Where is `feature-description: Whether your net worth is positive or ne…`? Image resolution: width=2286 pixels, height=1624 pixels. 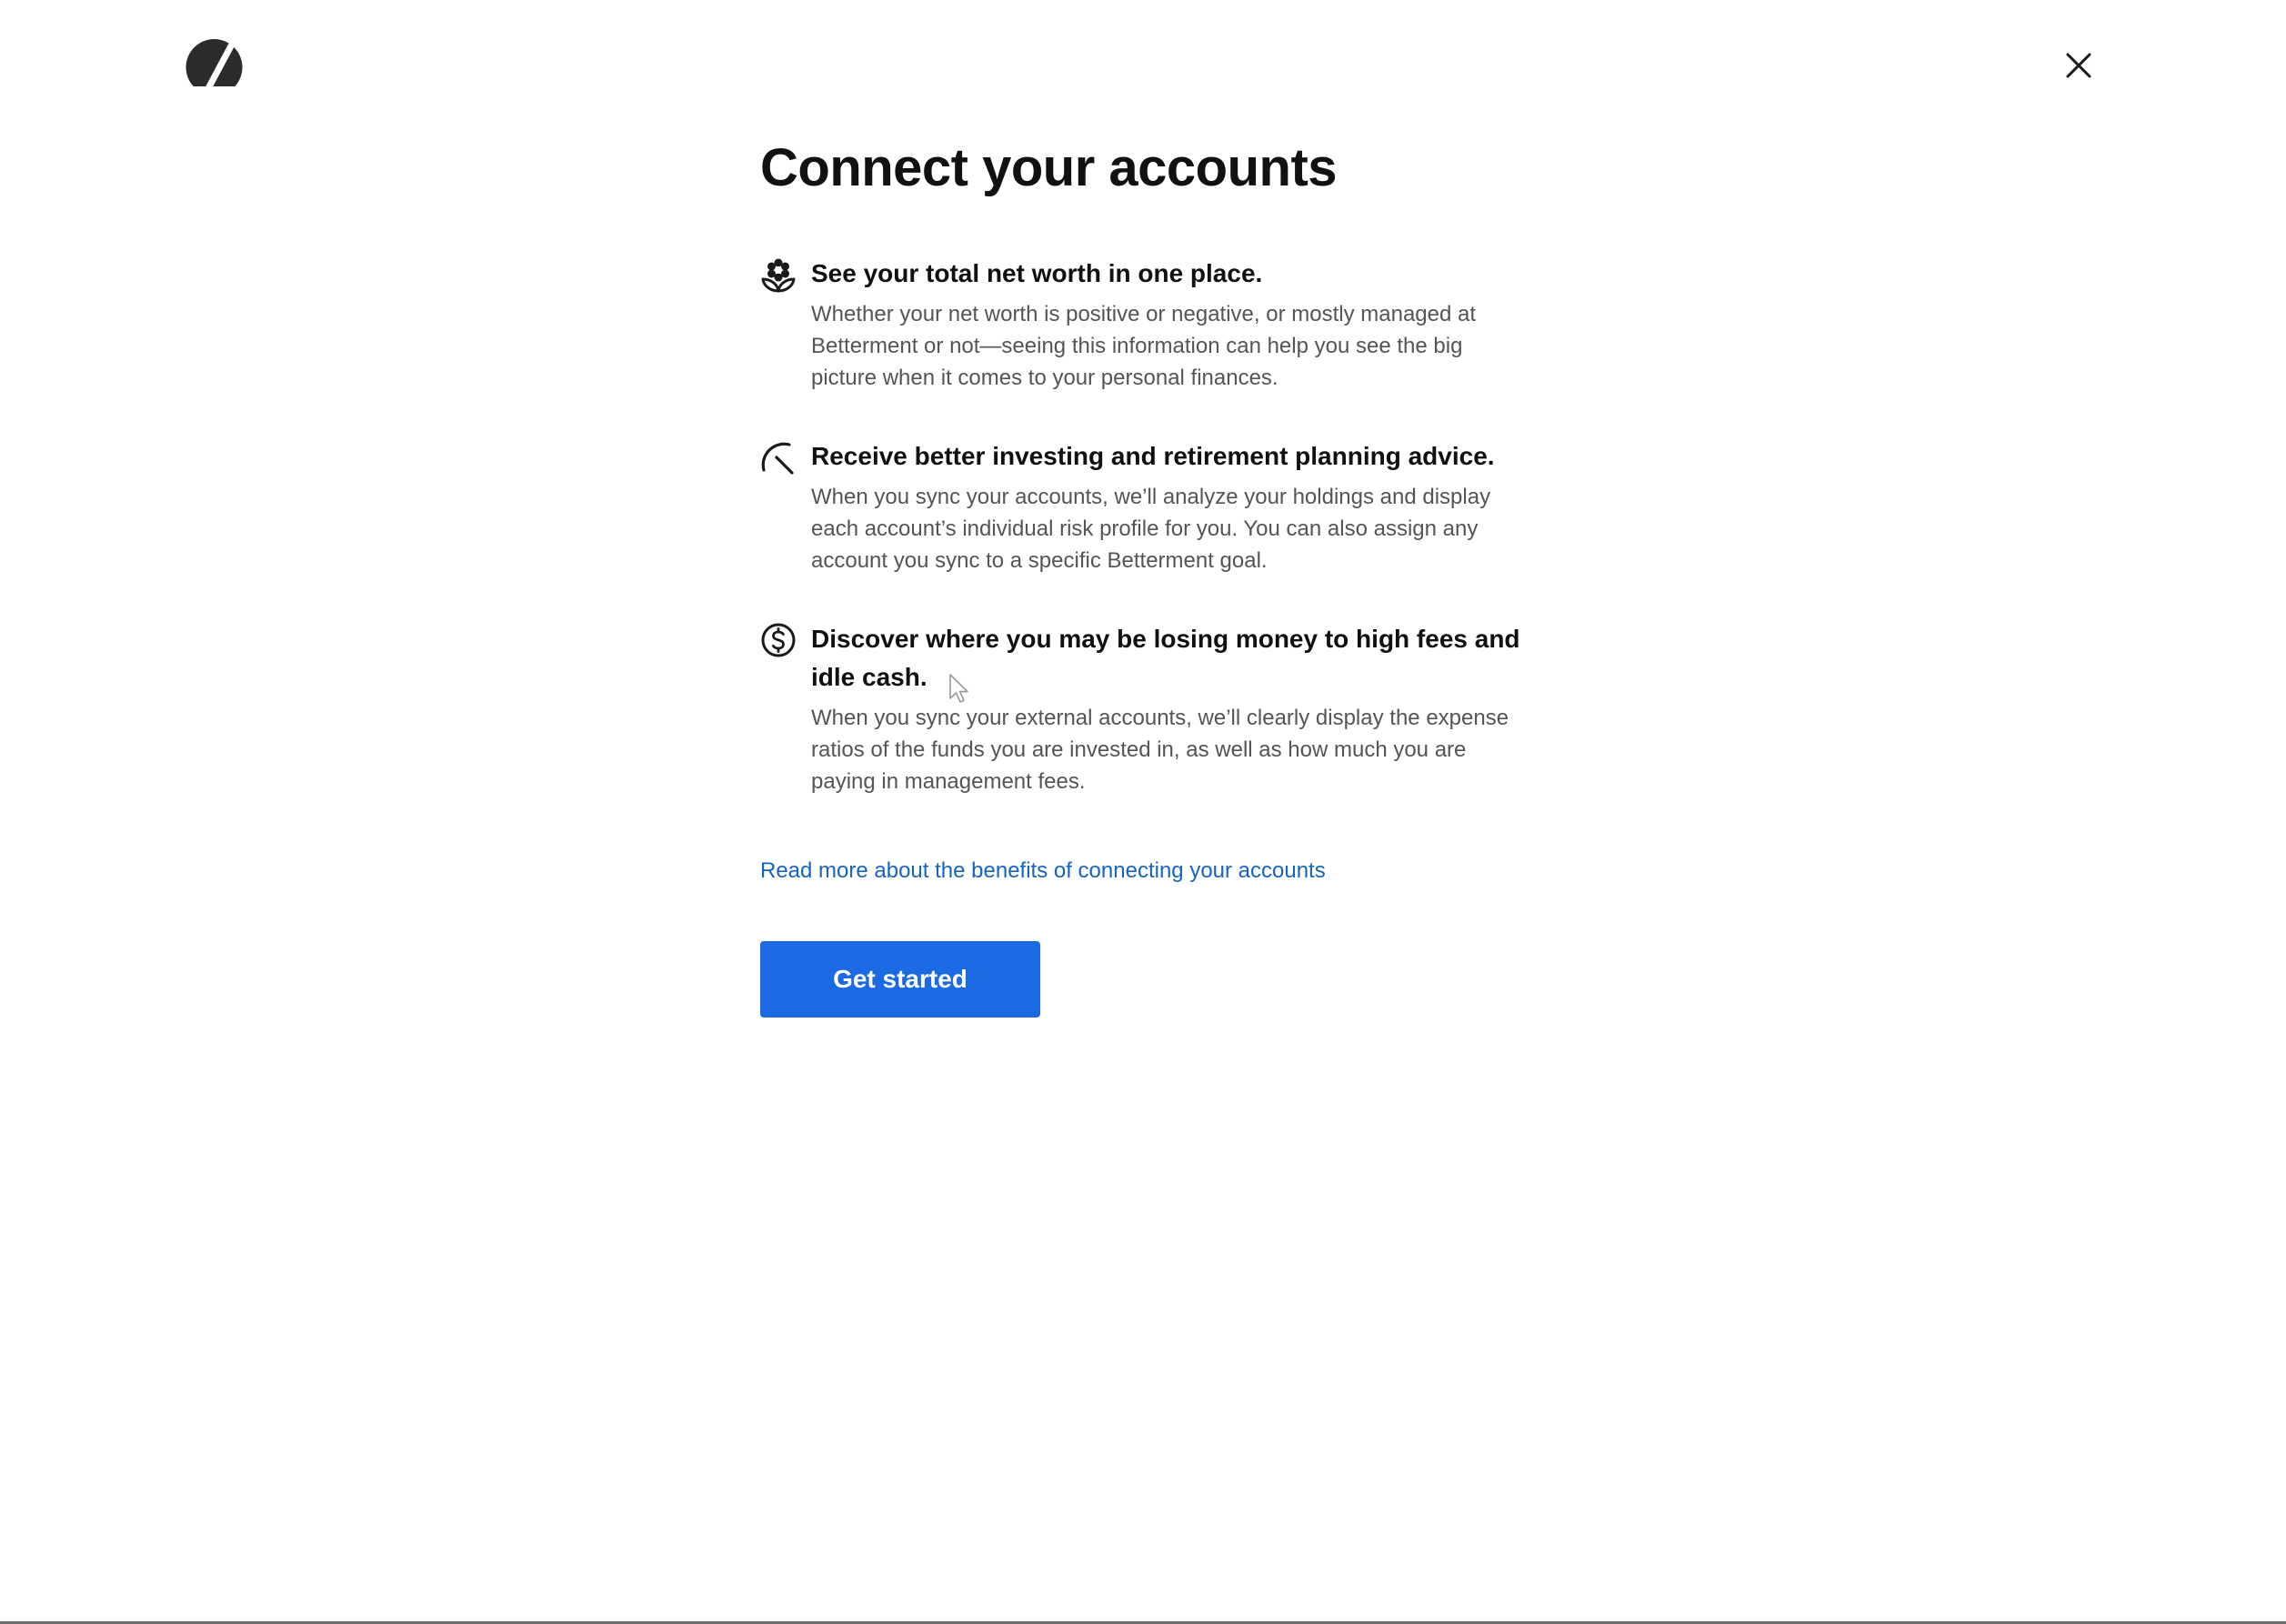 feature-description: Whether your net worth is positive or ne… is located at coordinates (1144, 346).